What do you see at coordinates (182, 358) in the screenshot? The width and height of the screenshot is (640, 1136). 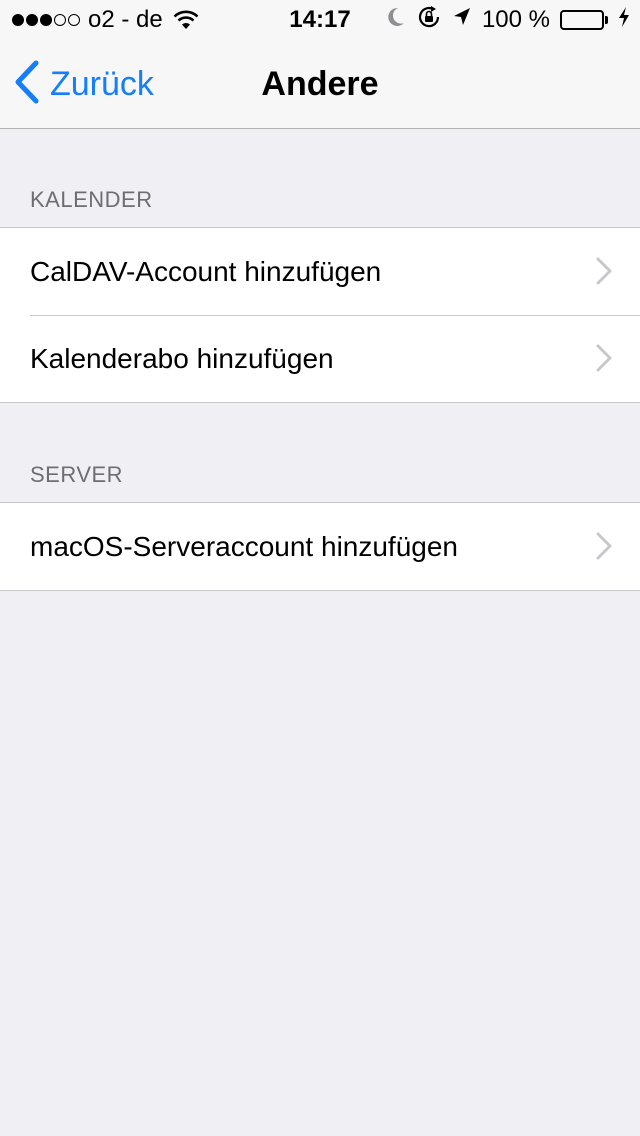 I see `list-item-label: Kalenderabo hinzufügen` at bounding box center [182, 358].